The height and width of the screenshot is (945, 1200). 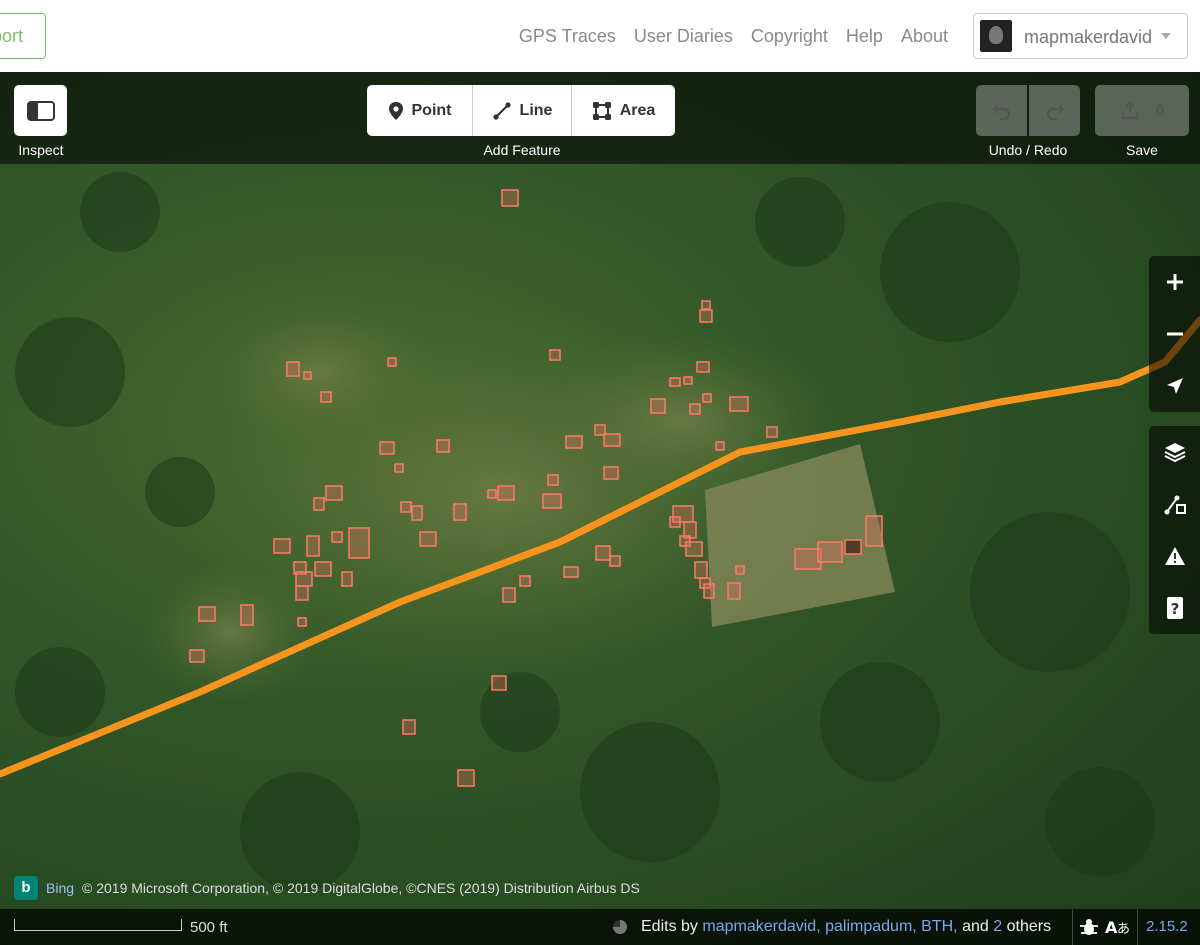 What do you see at coordinates (395, 110) in the screenshot?
I see `point-pin-icon` at bounding box center [395, 110].